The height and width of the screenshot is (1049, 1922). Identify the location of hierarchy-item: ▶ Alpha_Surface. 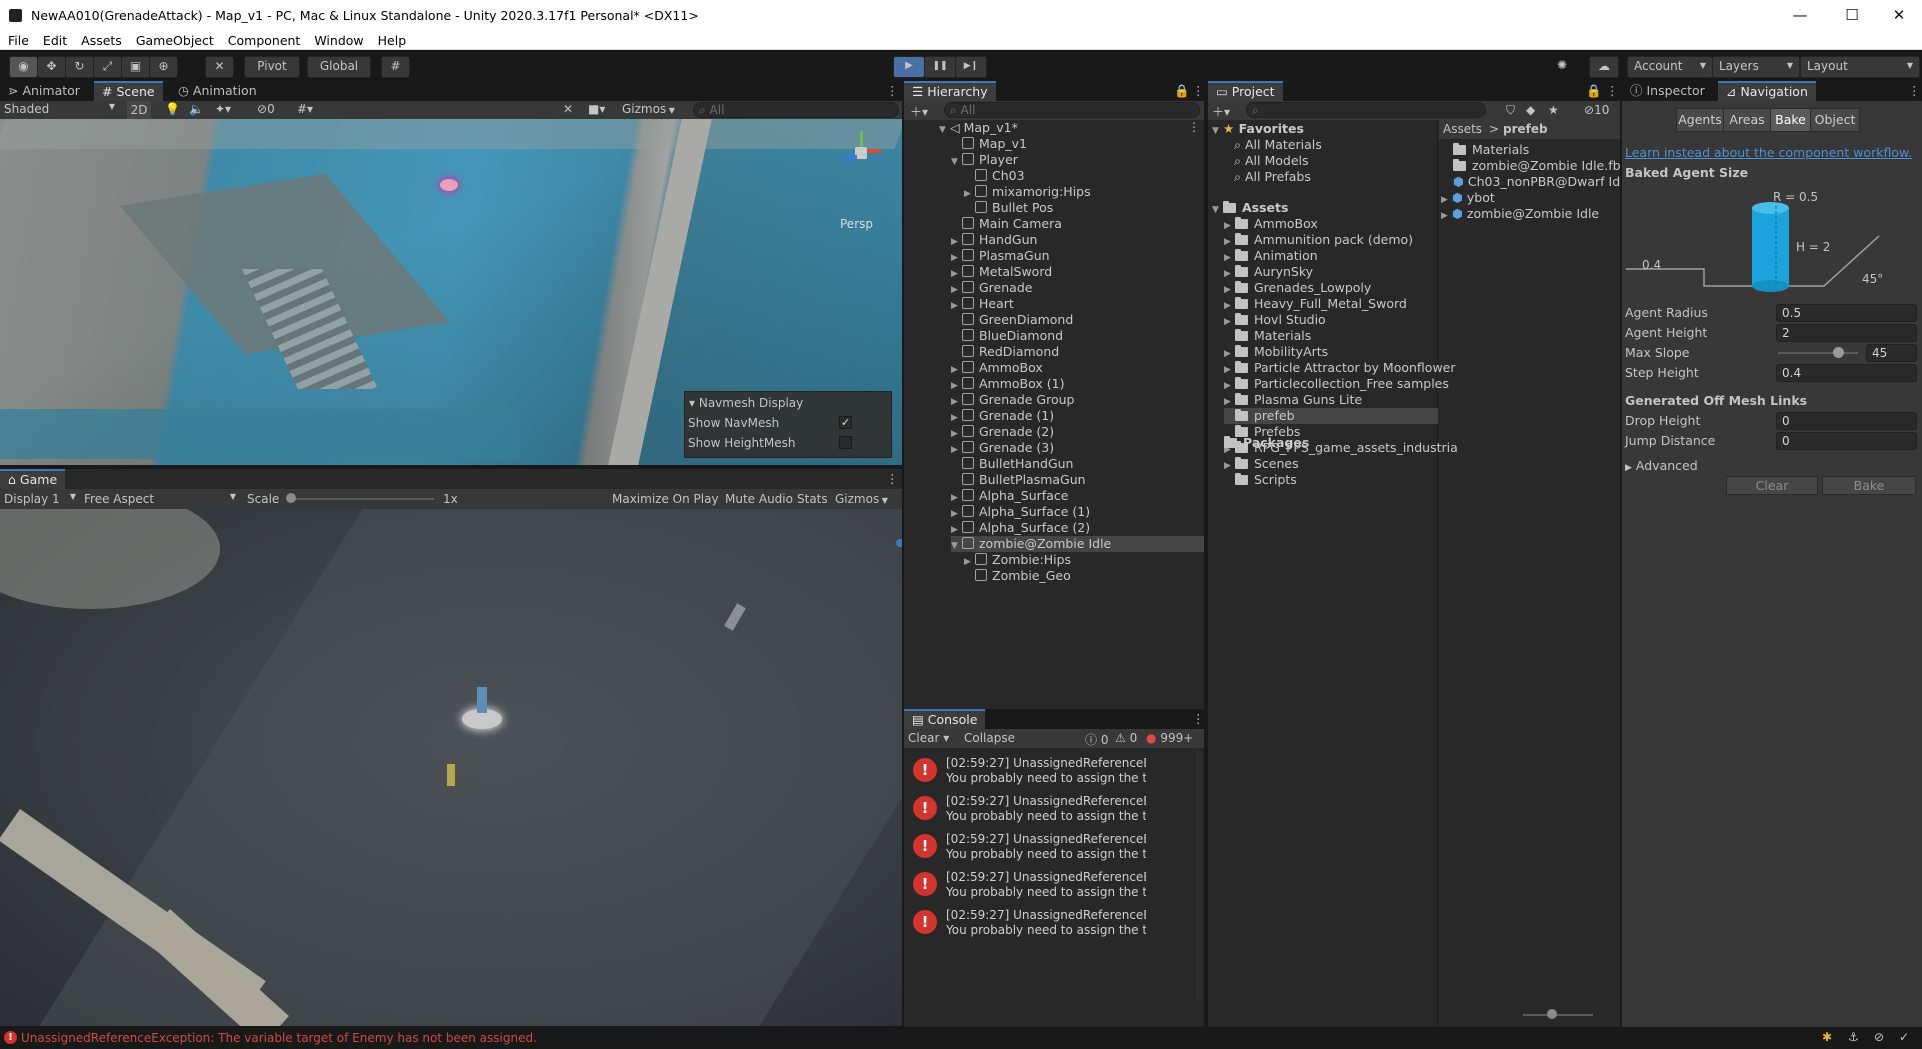
(1009, 496).